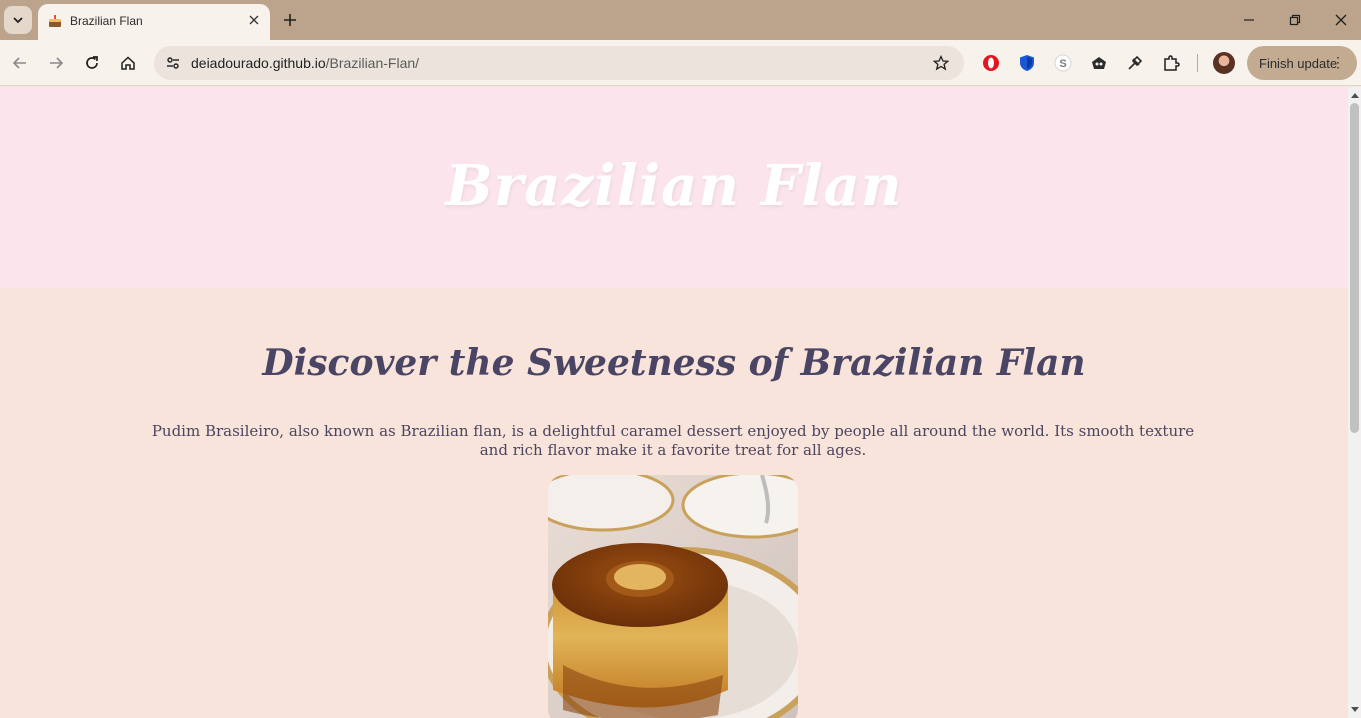 The height and width of the screenshot is (718, 1361). I want to click on star-icon, so click(941, 63).